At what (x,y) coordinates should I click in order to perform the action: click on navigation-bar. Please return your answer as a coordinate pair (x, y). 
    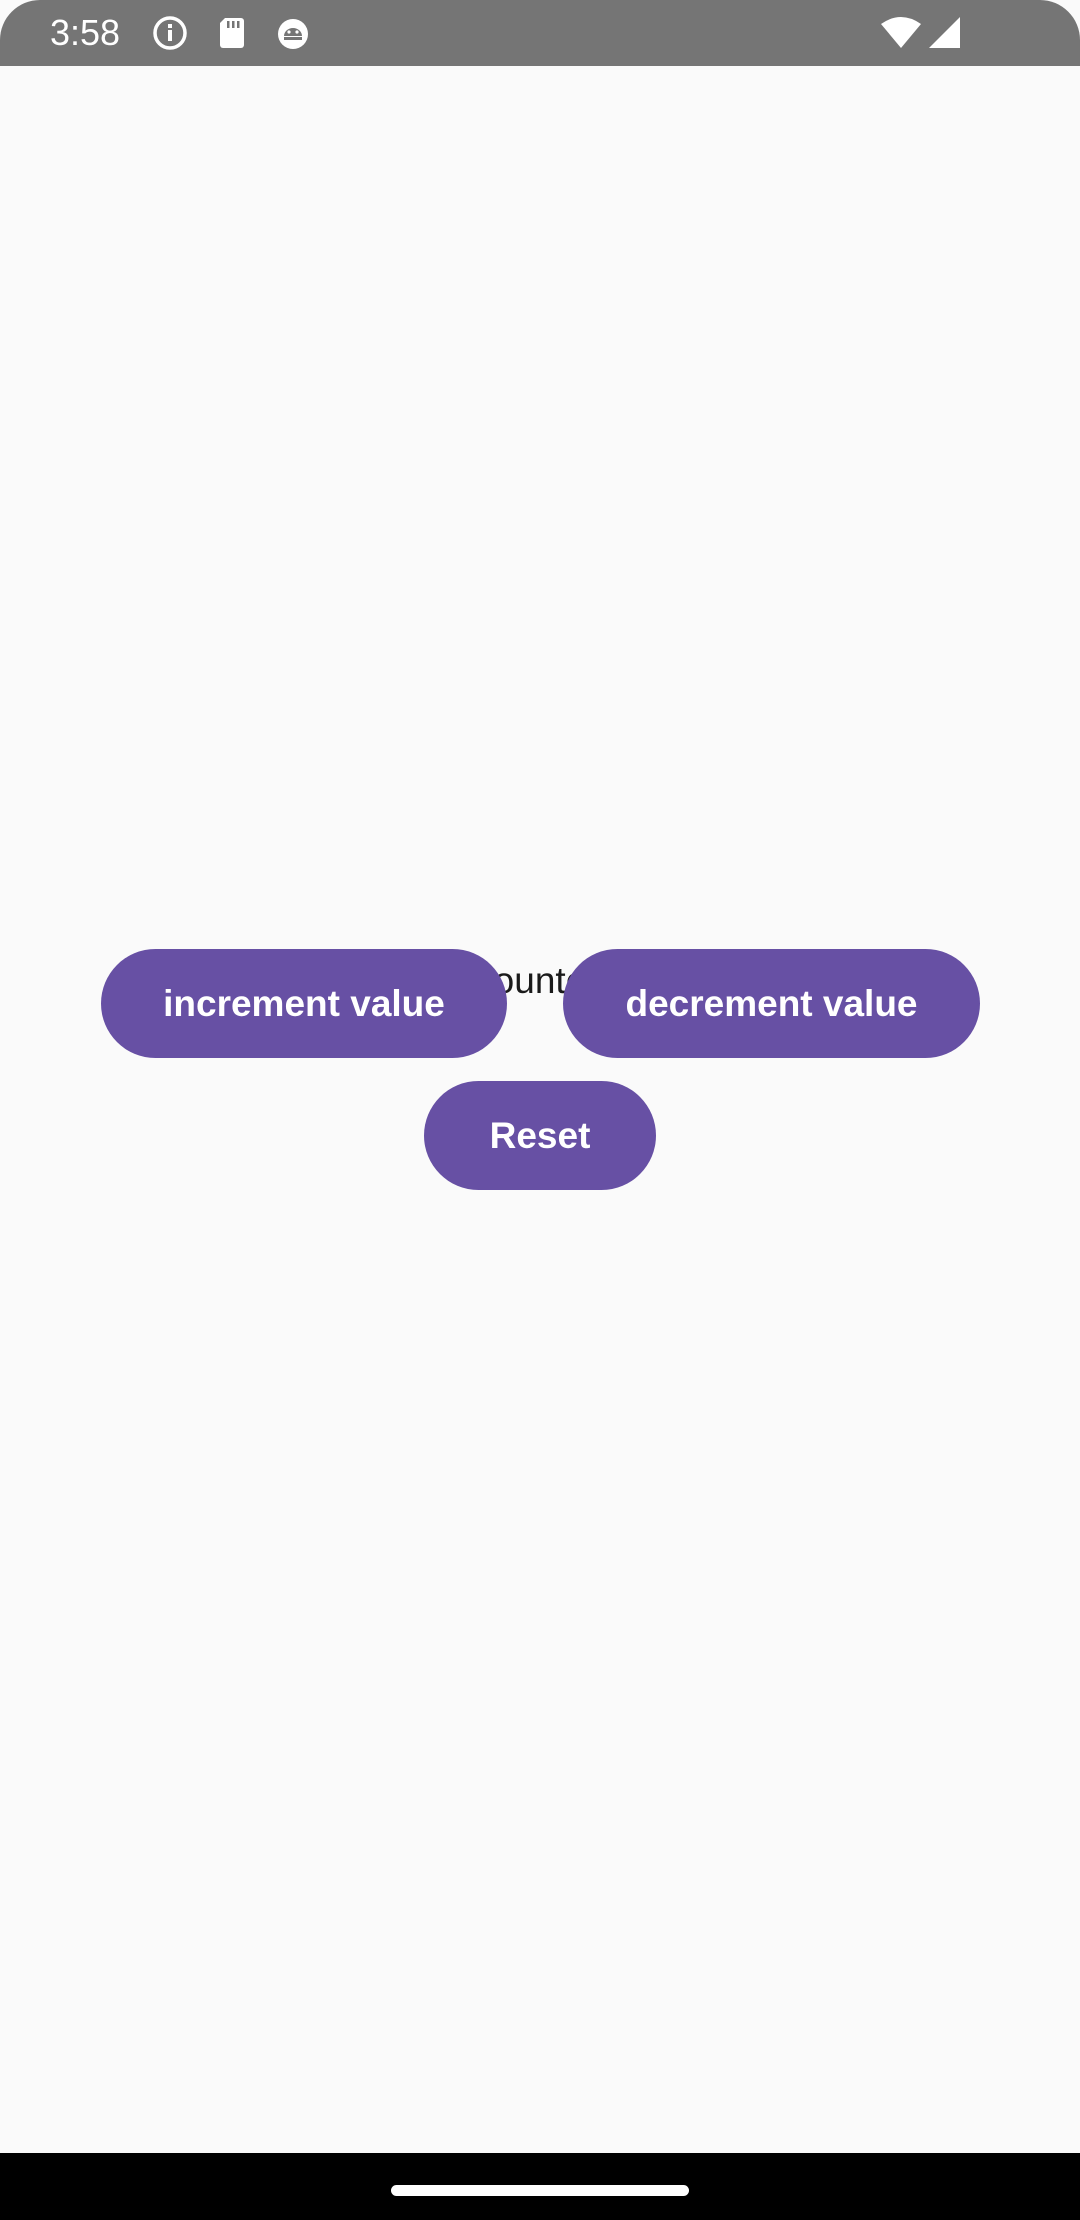
    Looking at the image, I should click on (540, 2186).